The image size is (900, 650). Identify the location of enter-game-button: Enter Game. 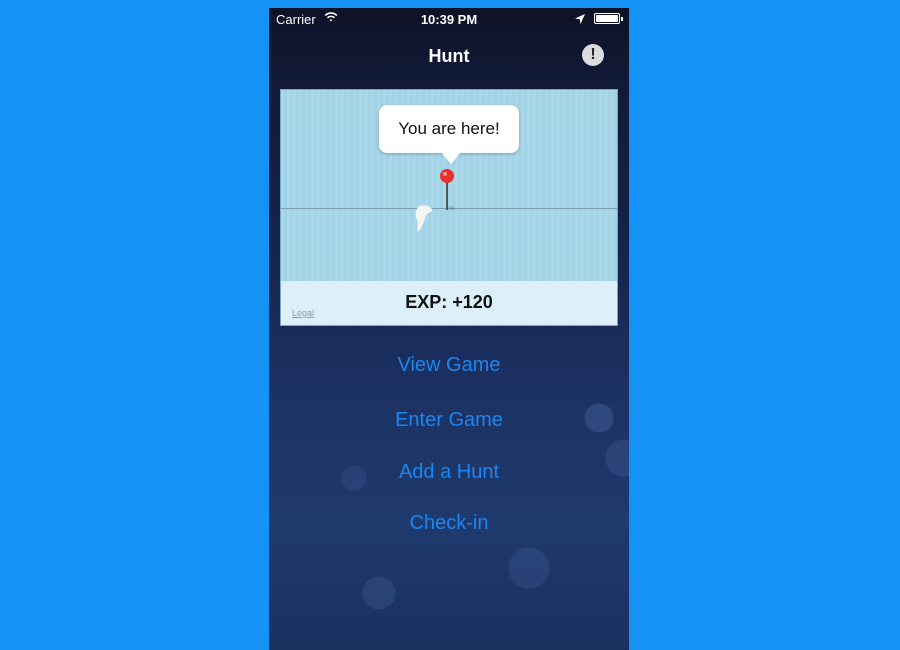
(449, 420).